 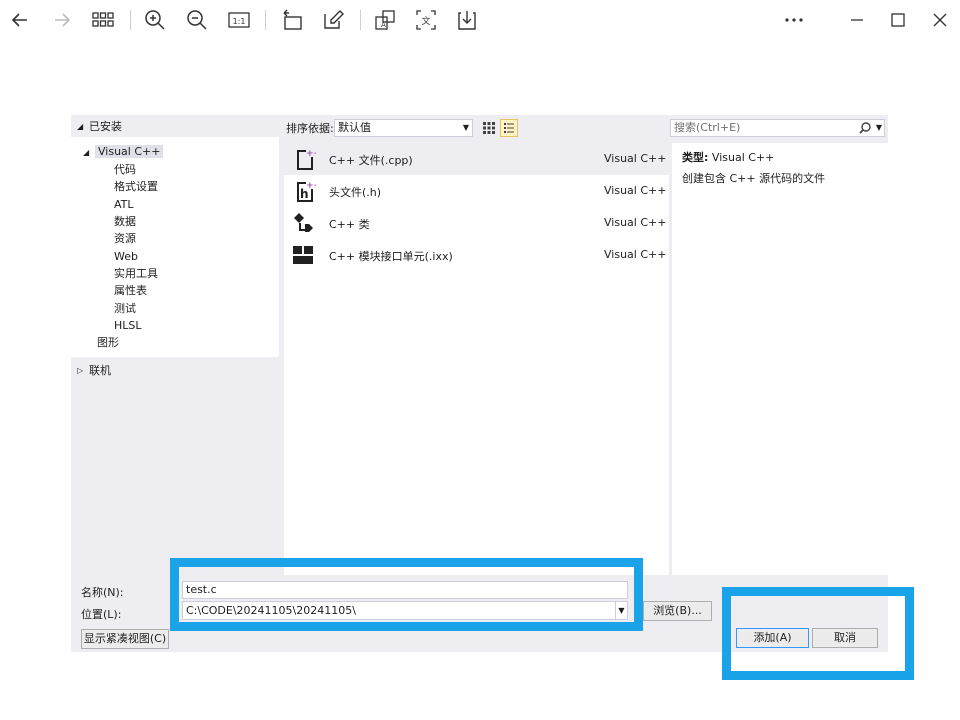 What do you see at coordinates (777, 128) in the screenshot?
I see `search-input: 搜索(Ctrl+E) ▼` at bounding box center [777, 128].